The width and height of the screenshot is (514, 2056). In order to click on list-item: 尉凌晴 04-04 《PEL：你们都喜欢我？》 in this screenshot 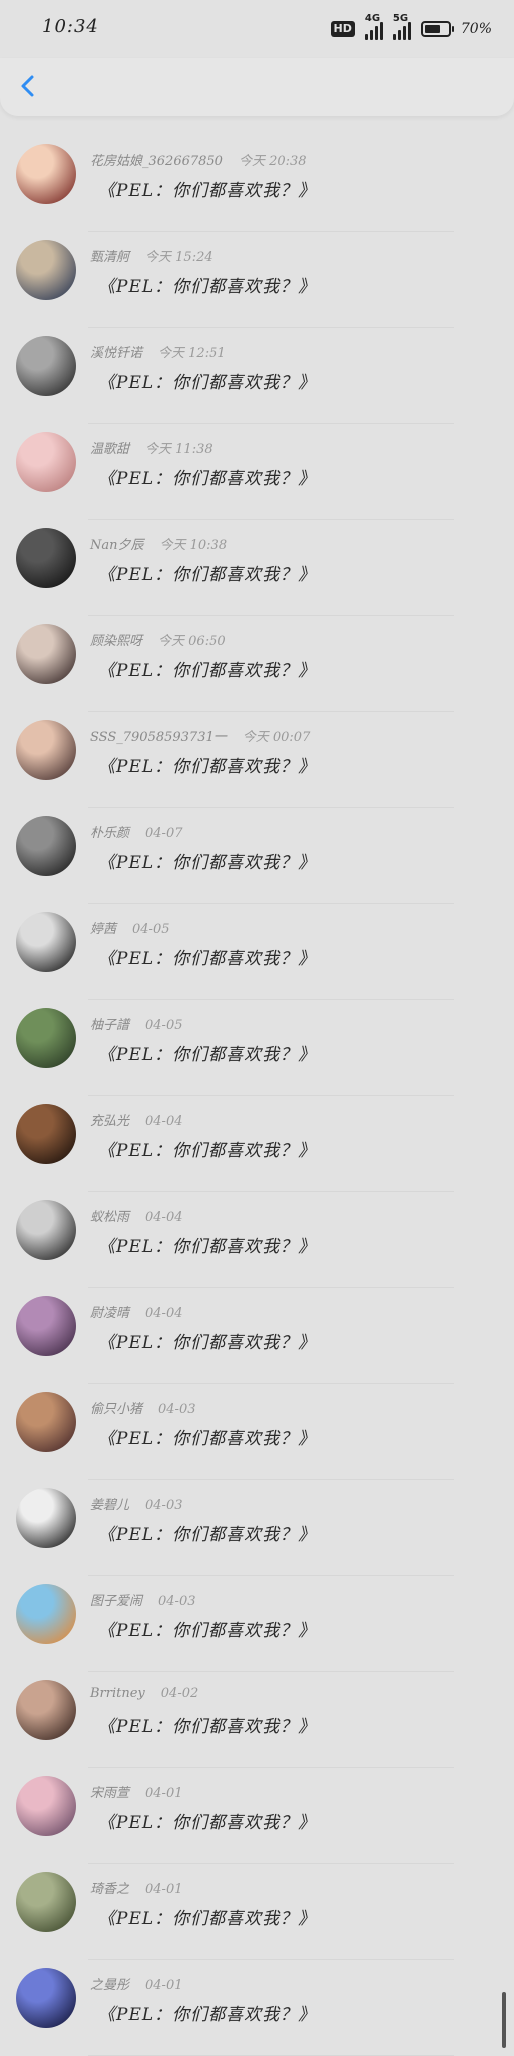, I will do `click(257, 1336)`.